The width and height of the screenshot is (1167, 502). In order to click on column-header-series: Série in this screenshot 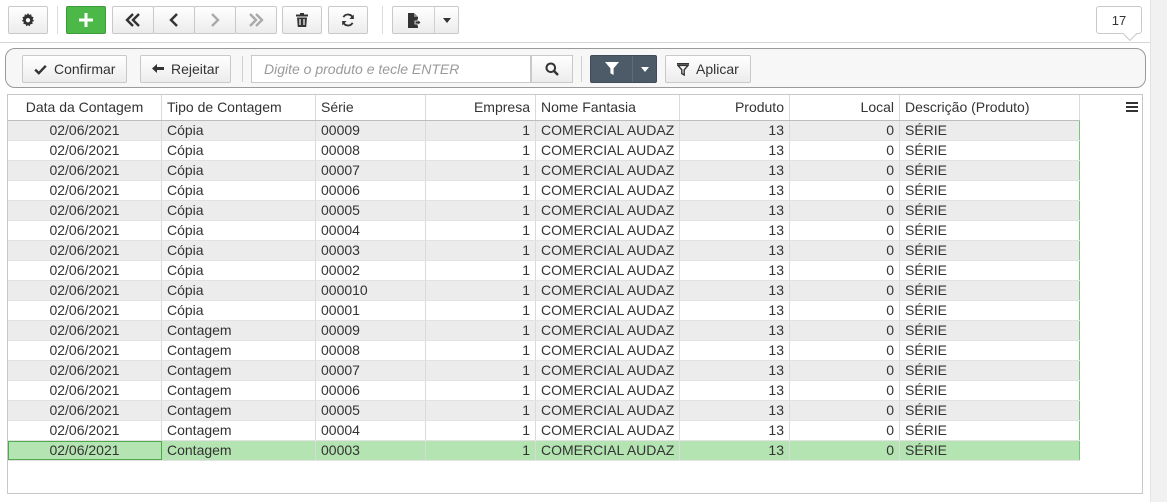, I will do `click(371, 107)`.